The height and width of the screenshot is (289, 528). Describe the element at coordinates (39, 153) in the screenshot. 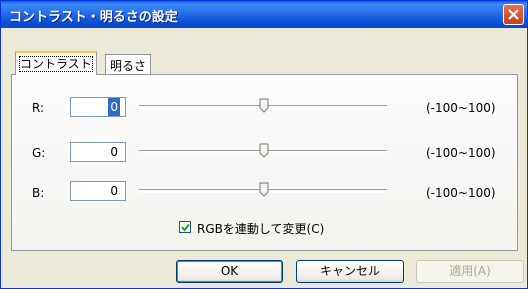

I see `g-label: G:` at that location.